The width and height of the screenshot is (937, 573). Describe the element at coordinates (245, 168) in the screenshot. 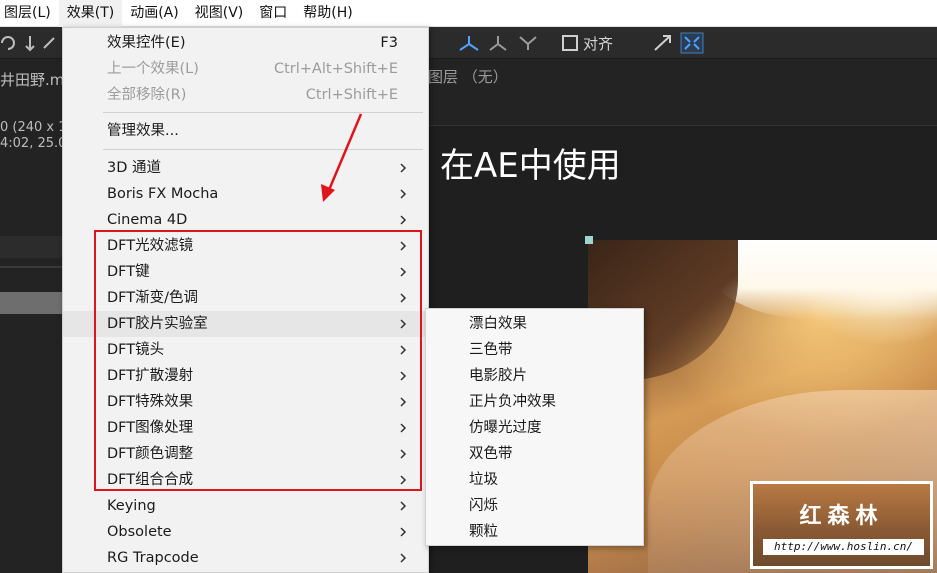

I see `menu-item-3d-channel: 3D 通道` at that location.